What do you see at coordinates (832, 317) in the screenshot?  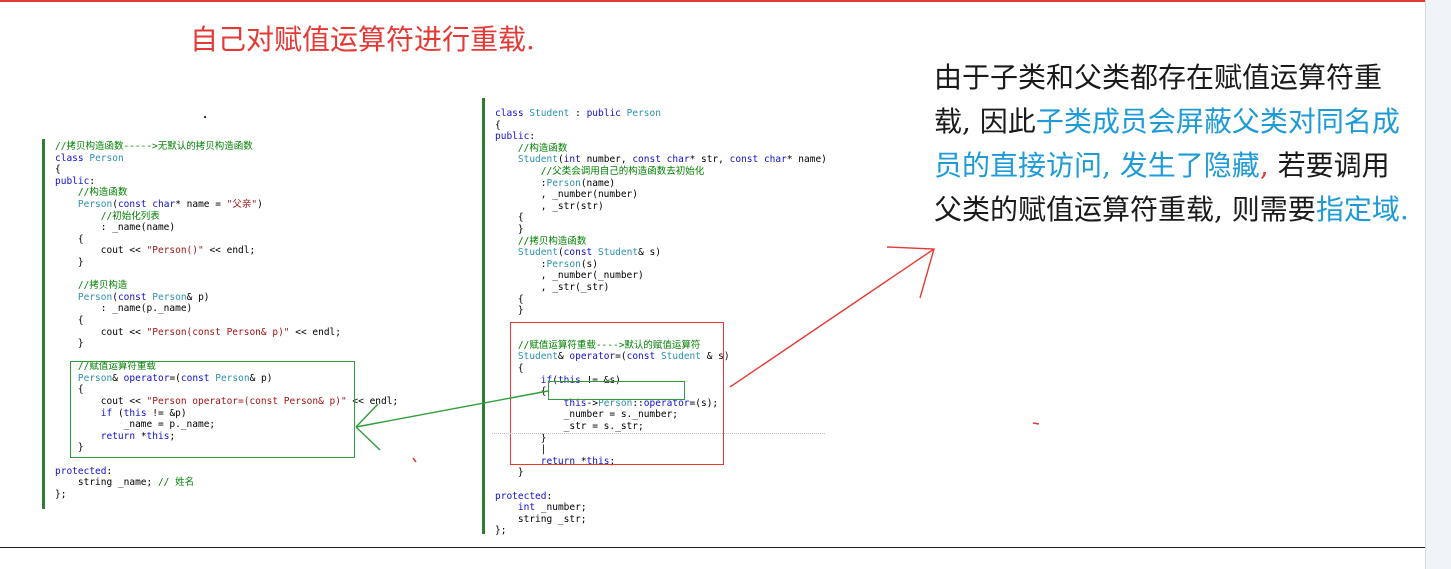 I see `red-arrow` at bounding box center [832, 317].